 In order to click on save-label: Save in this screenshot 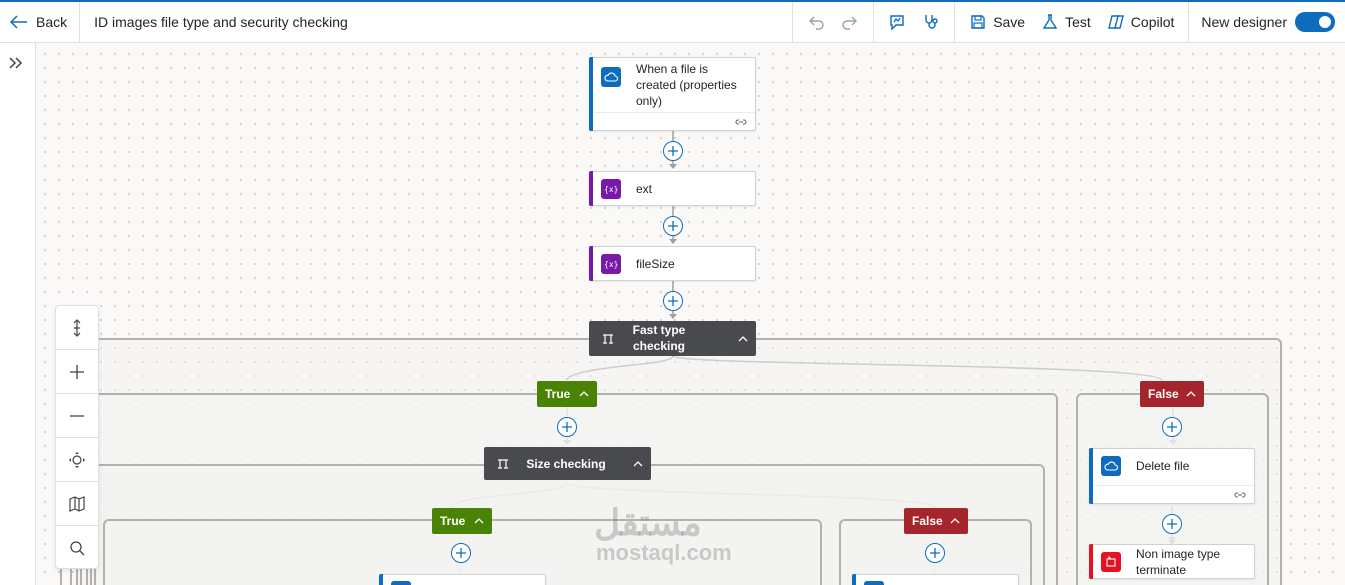, I will do `click(1009, 22)`.